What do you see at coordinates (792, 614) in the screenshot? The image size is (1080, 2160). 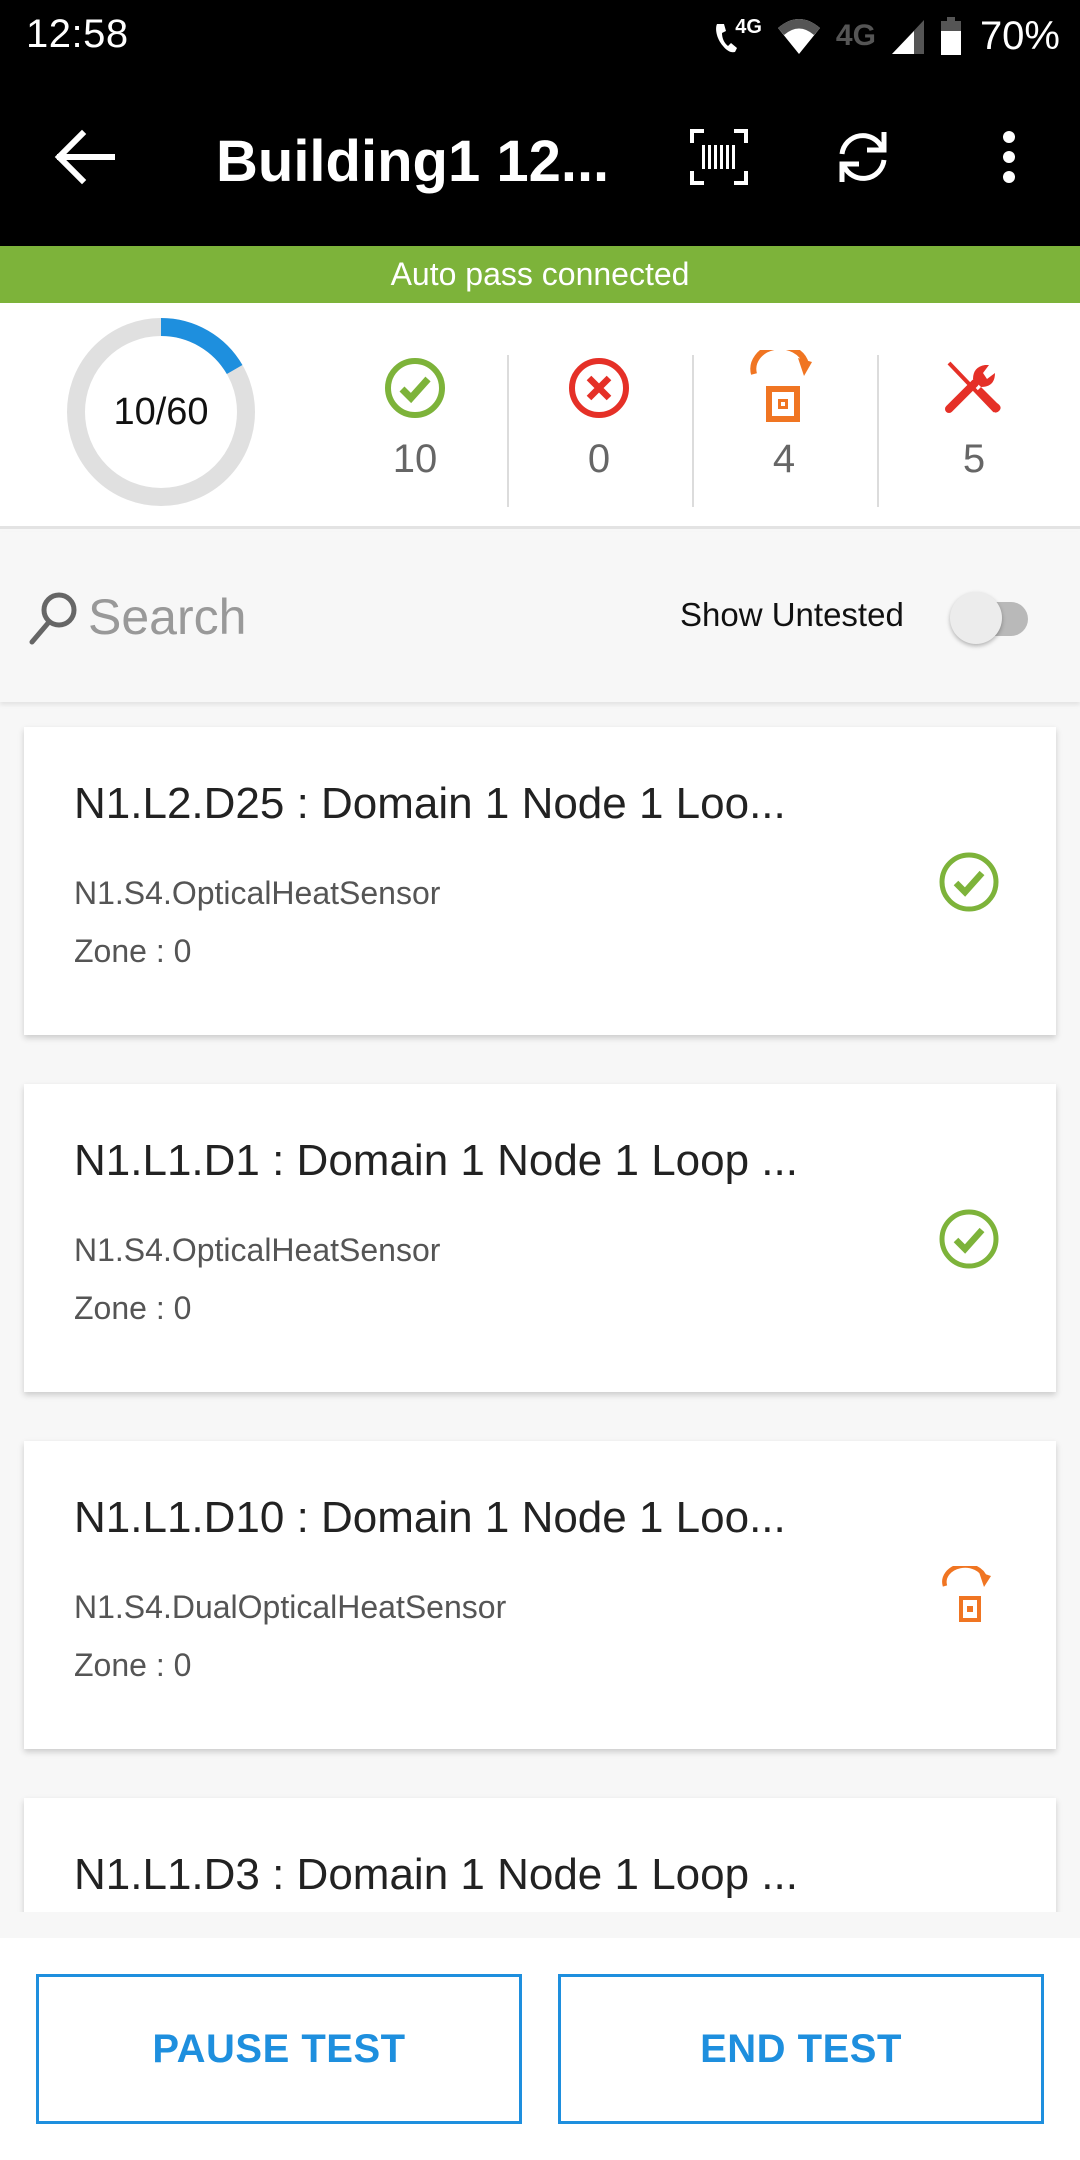 I see `show-untested-label: Show Untested` at bounding box center [792, 614].